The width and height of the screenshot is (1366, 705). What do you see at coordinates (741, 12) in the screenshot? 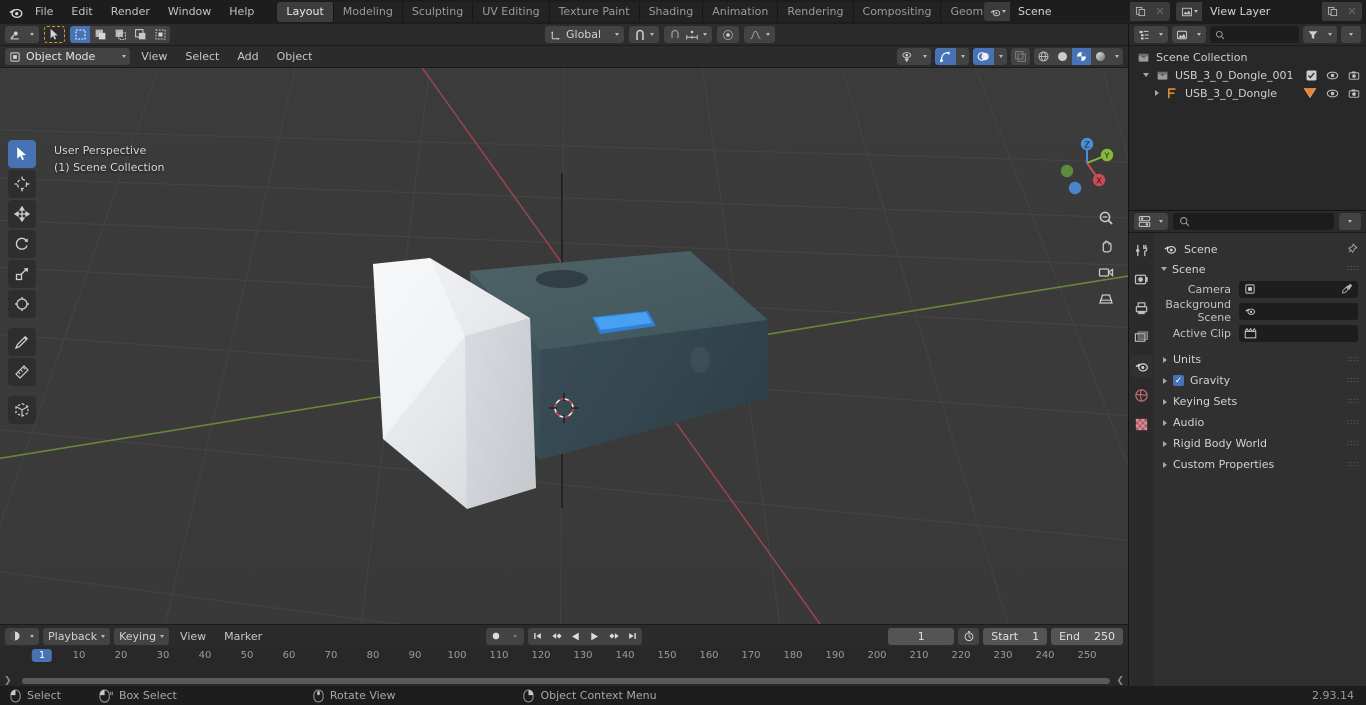
I see `tab-animation: Animation` at bounding box center [741, 12].